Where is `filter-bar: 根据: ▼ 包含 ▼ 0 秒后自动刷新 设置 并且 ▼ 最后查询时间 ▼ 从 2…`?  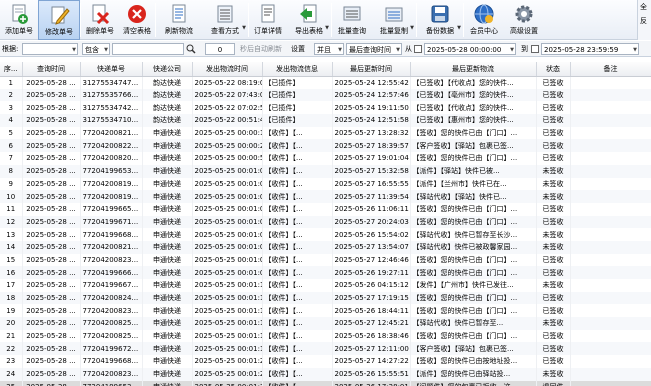
filter-bar: 根据: ▼ 包含 ▼ 0 秒后自动刷新 设置 并且 ▼ 最后查询时间 ▼ 从 2… is located at coordinates (325, 49).